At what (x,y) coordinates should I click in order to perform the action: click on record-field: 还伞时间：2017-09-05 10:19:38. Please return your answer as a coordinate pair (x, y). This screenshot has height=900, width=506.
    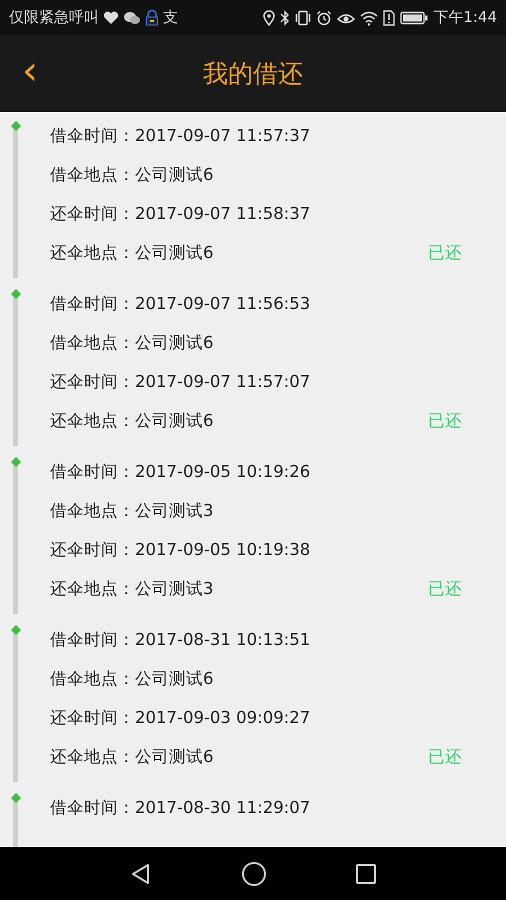
    Looking at the image, I should click on (180, 549).